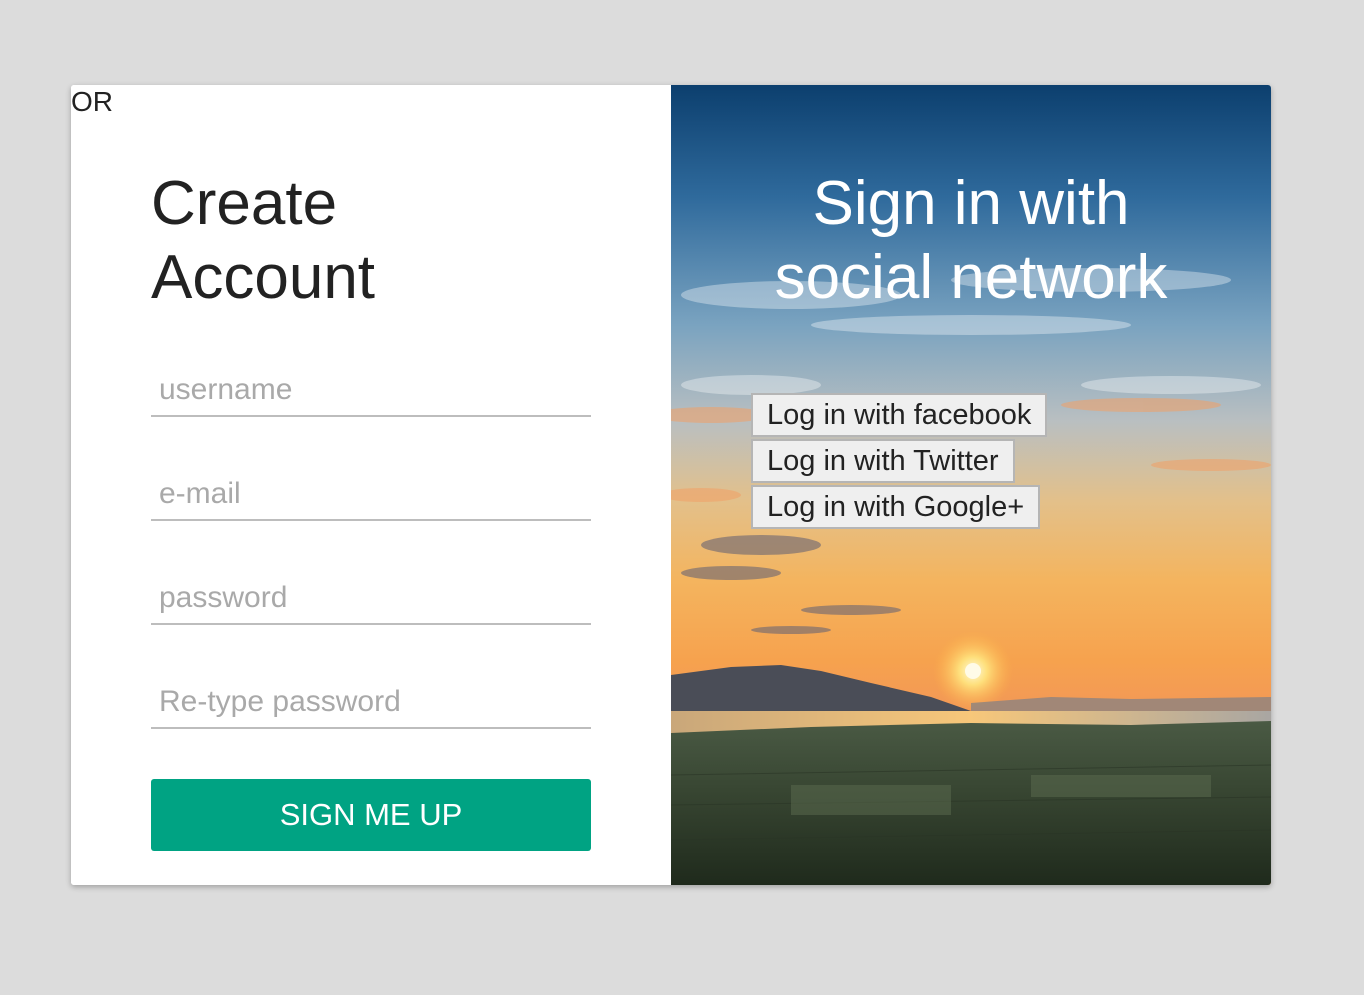 Image resolution: width=1364 pixels, height=995 pixels. What do you see at coordinates (971, 240) in the screenshot?
I see `social-signin-title: Sign in with social network` at bounding box center [971, 240].